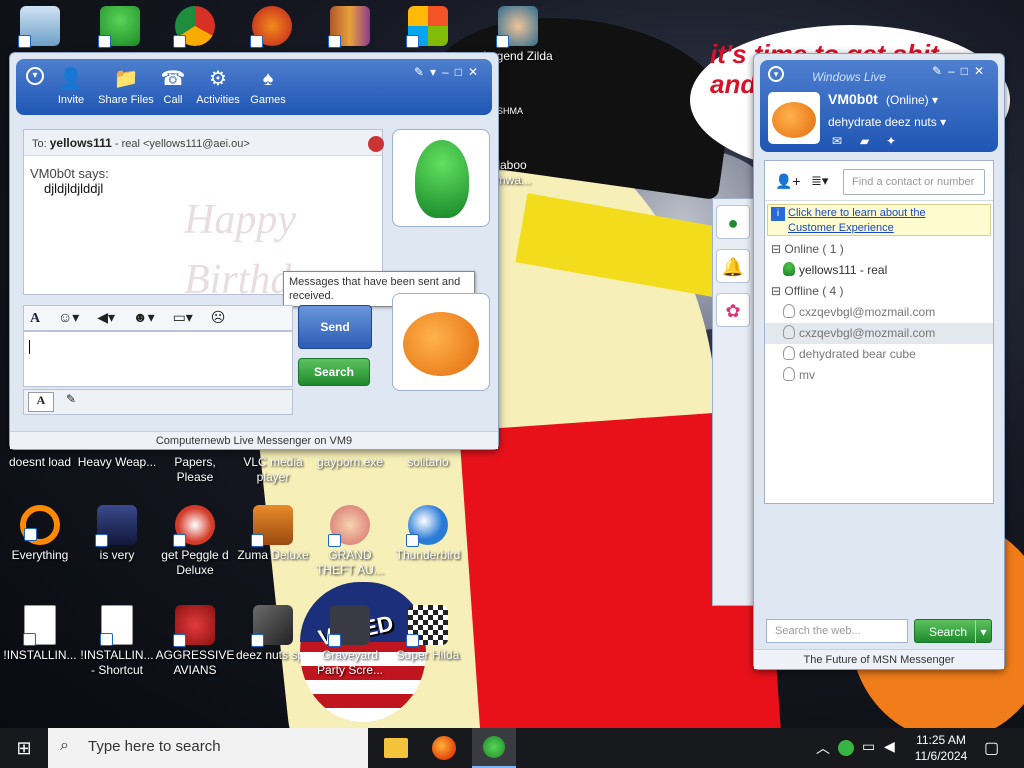 The image size is (1024, 768). What do you see at coordinates (819, 181) in the screenshot?
I see `view-options-icon: ≣▾` at bounding box center [819, 181].